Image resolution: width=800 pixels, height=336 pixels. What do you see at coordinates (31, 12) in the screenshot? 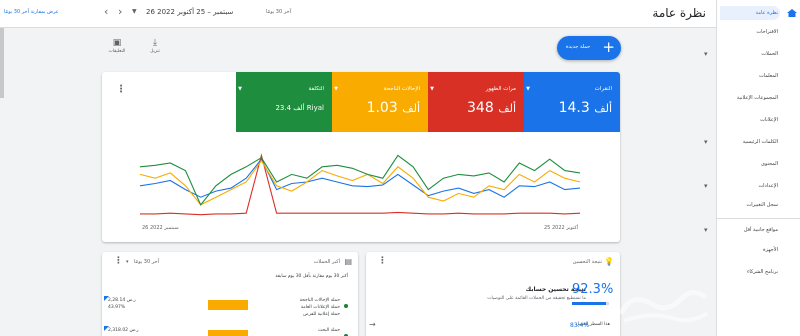
I see `compare-link: عرض بمقارنة آخر 30 يومًا` at bounding box center [31, 12].